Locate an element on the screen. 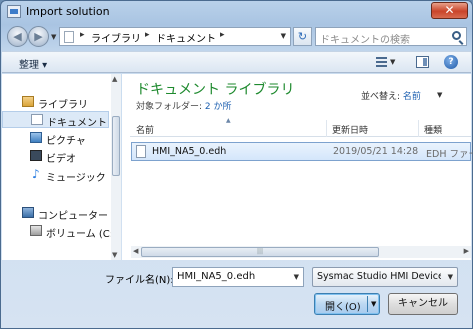 The width and height of the screenshot is (473, 329). filename-input: HMI_NA5_0.edh ▼ is located at coordinates (238, 277).